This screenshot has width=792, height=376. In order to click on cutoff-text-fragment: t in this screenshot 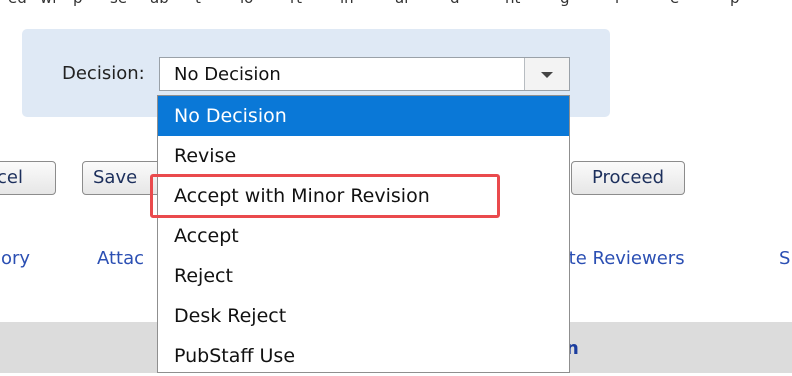, I will do `click(198, 3)`.